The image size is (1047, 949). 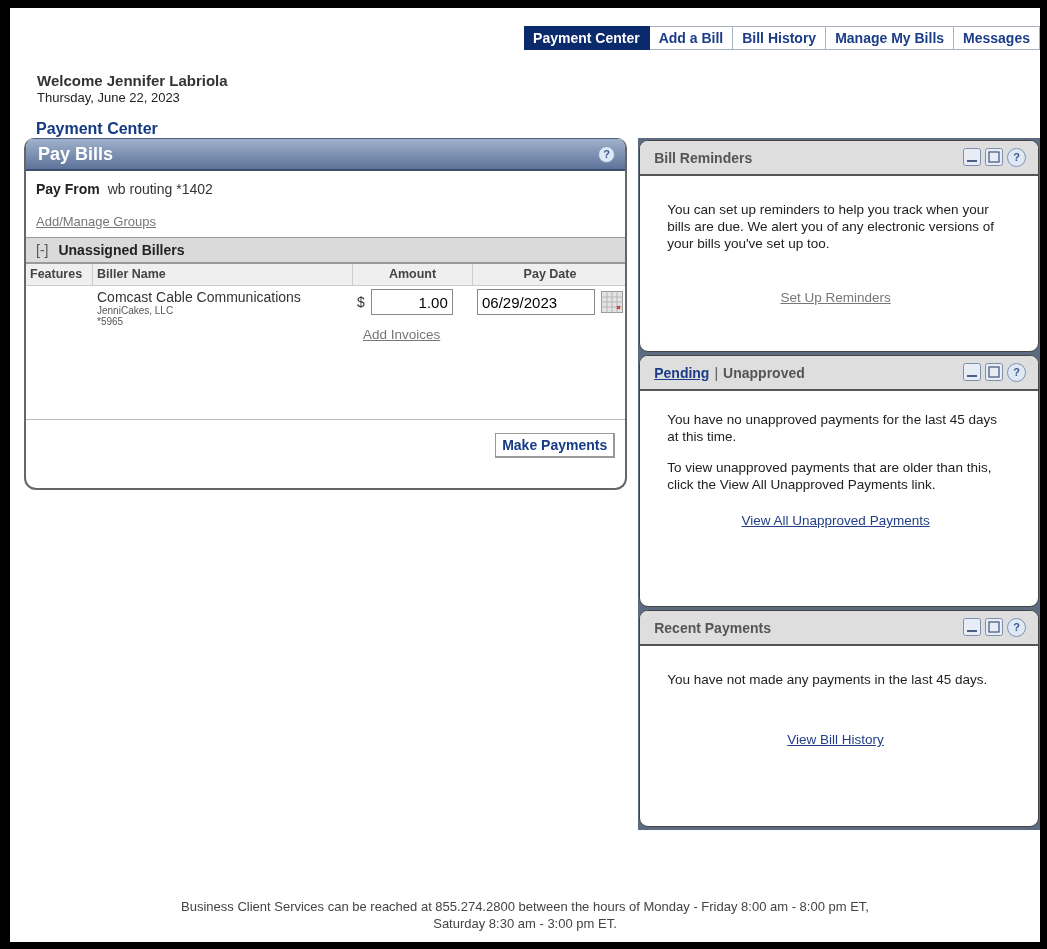 I want to click on info-text: You can set up reminders to help you track when your bills are due. We alert you of any electronic versions of your bills you've set up too., so click(x=831, y=226).